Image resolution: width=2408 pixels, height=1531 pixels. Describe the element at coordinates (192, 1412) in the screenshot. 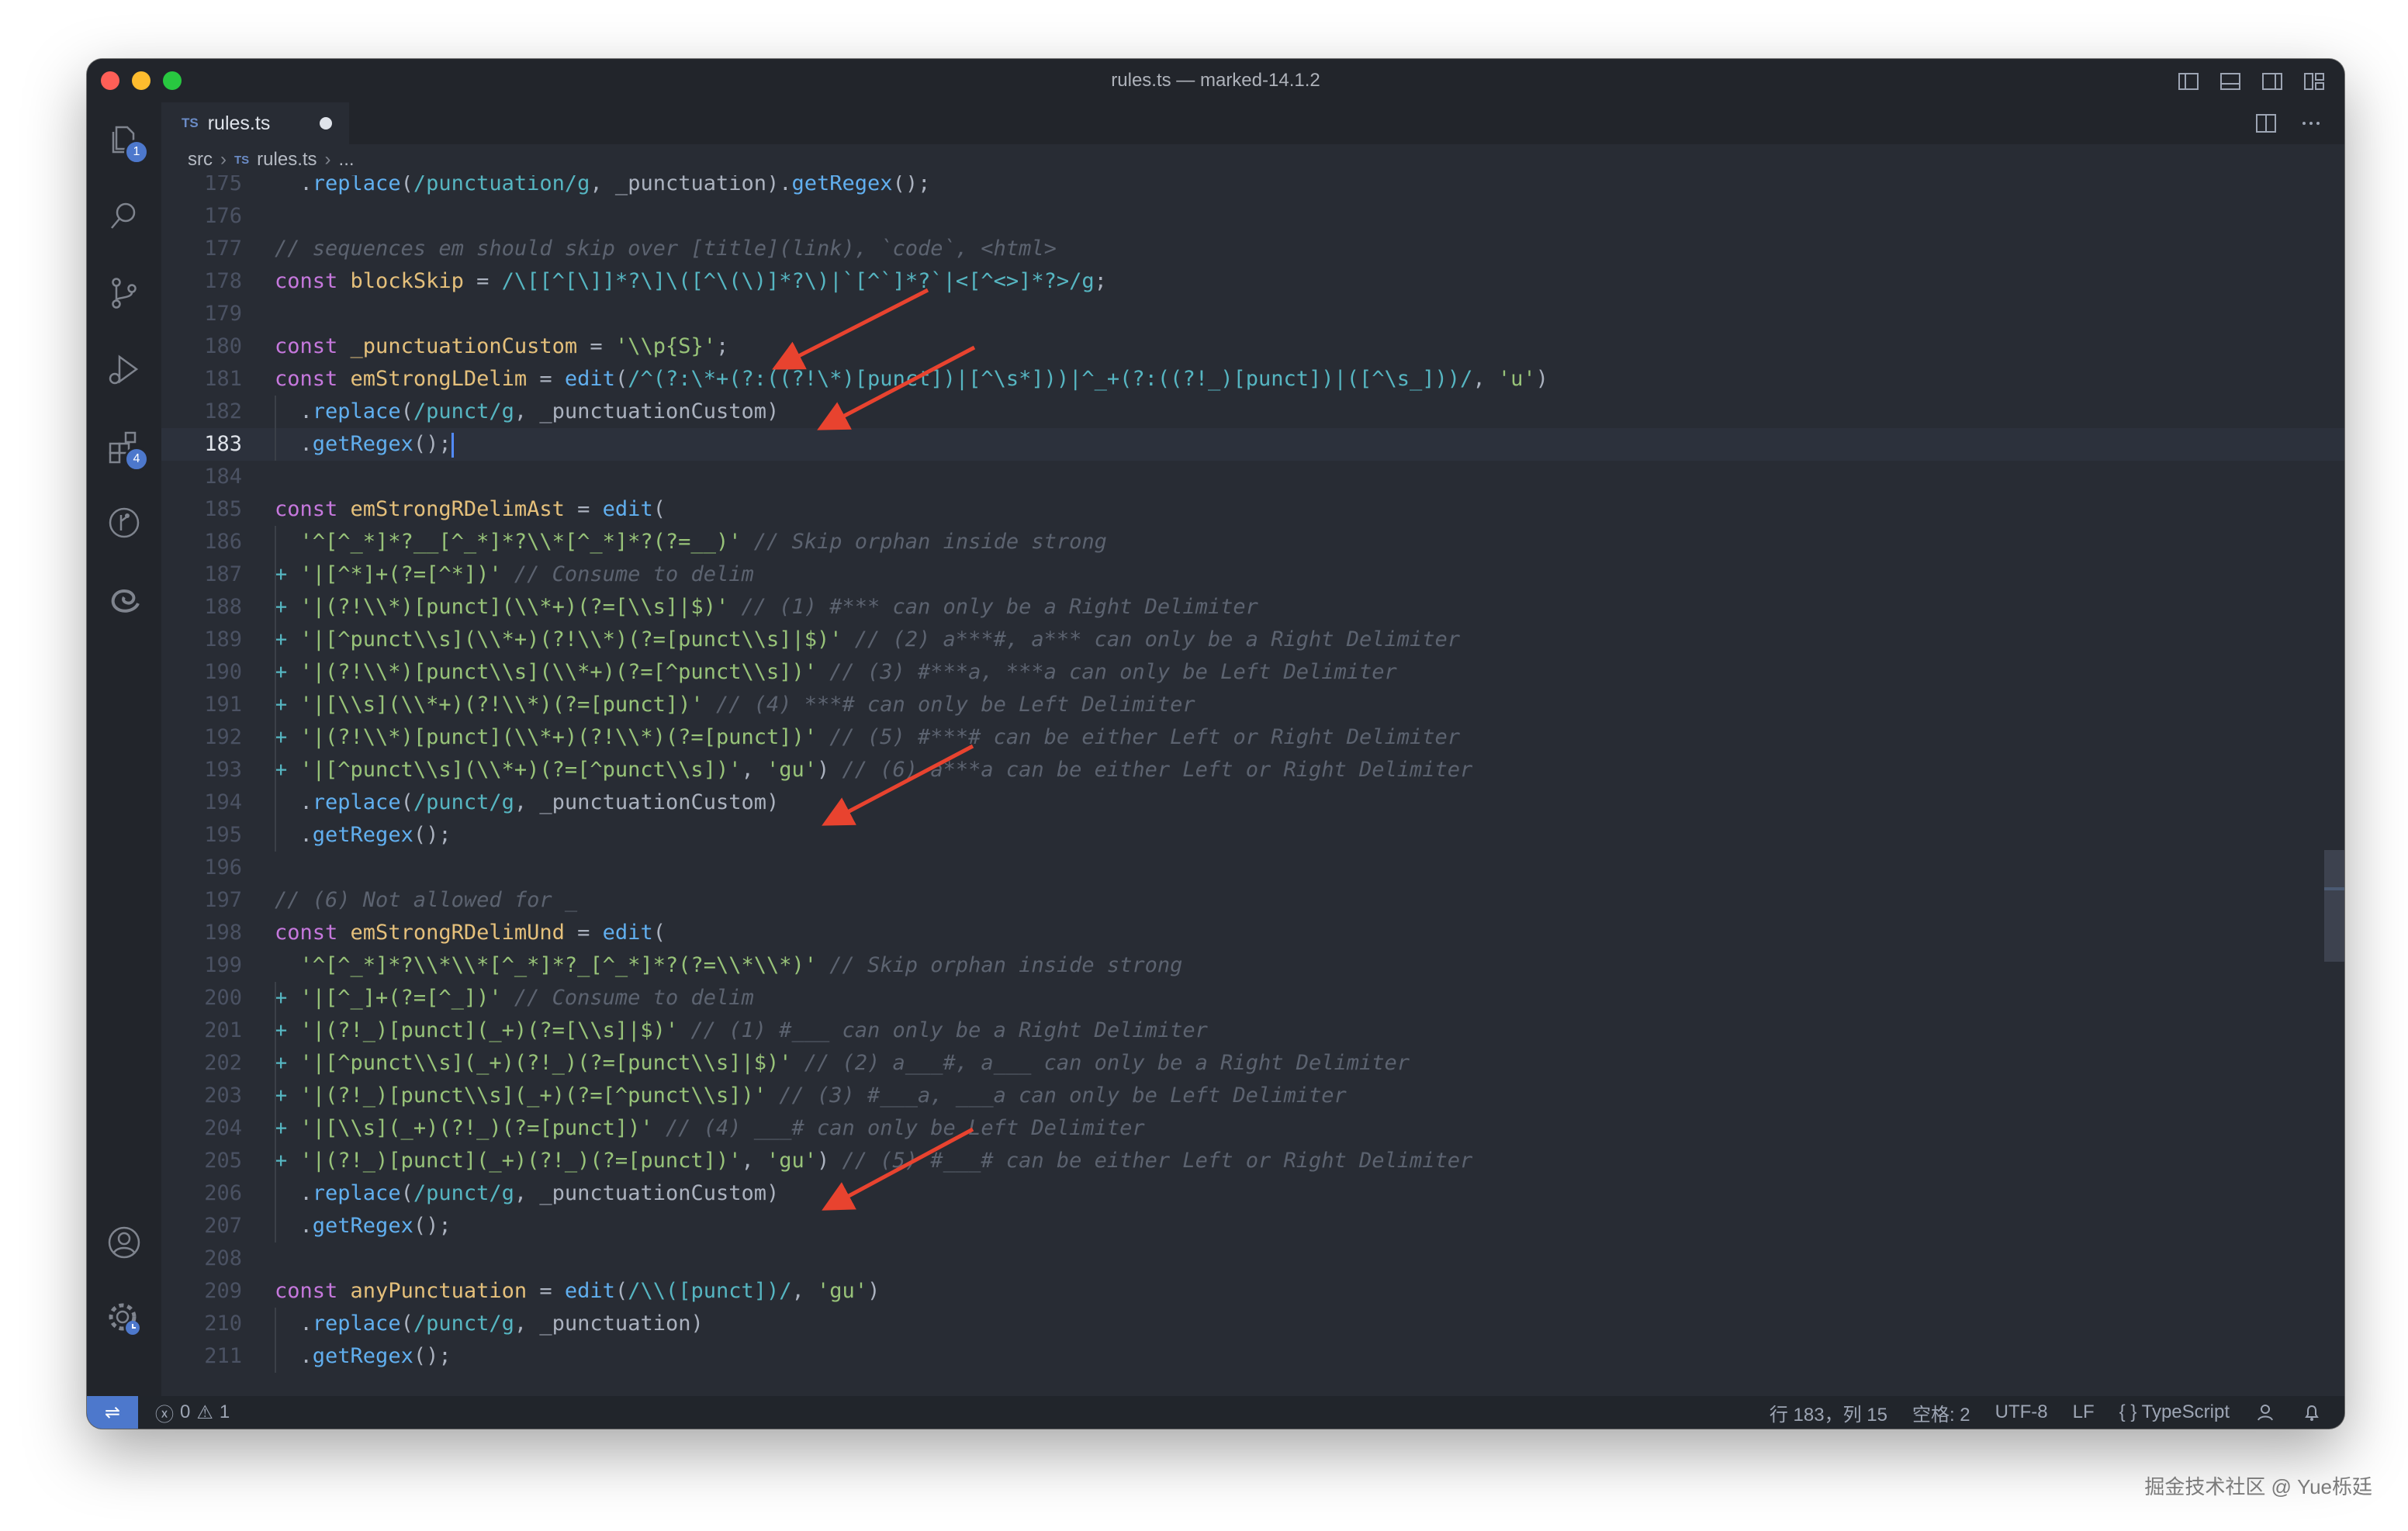

I see `problems-indicator: ⓧ 0 ⚠ 1` at that location.